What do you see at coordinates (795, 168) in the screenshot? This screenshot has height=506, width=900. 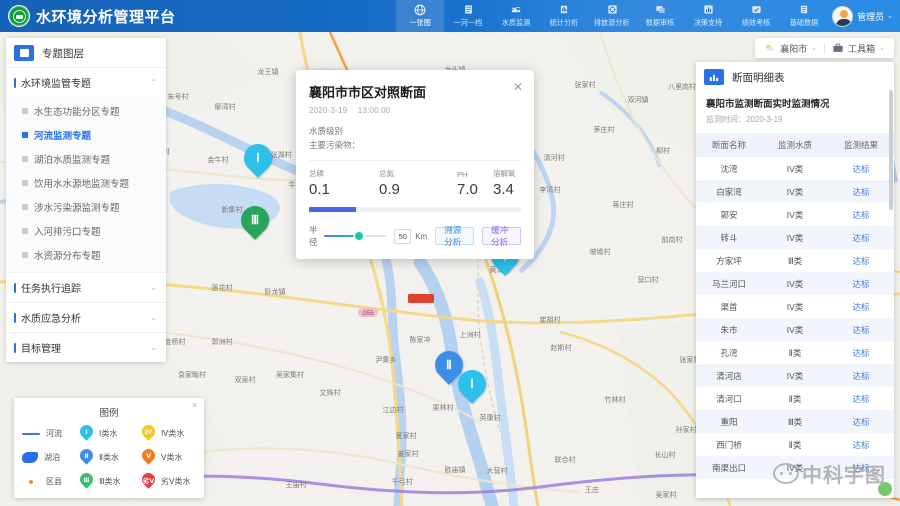 I see `table-row: 沈湾 IV类 达标` at bounding box center [795, 168].